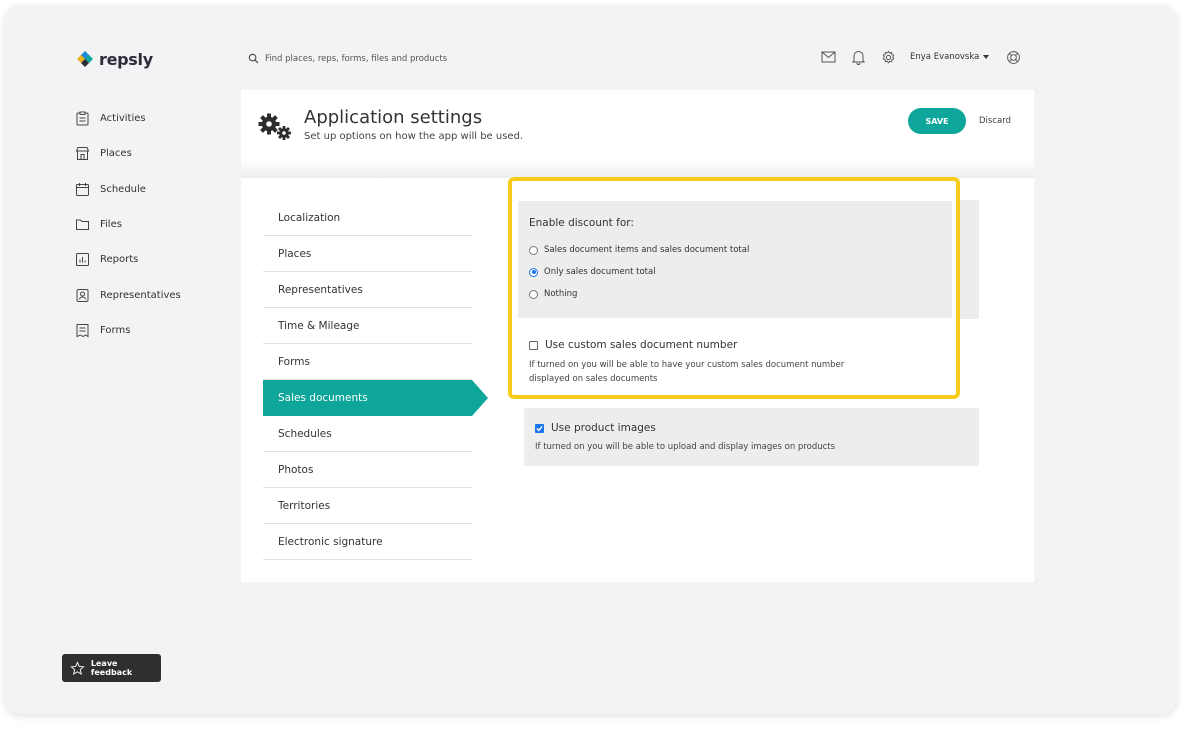 This screenshot has width=1202, height=739. What do you see at coordinates (828, 57) in the screenshot?
I see `mail-icon` at bounding box center [828, 57].